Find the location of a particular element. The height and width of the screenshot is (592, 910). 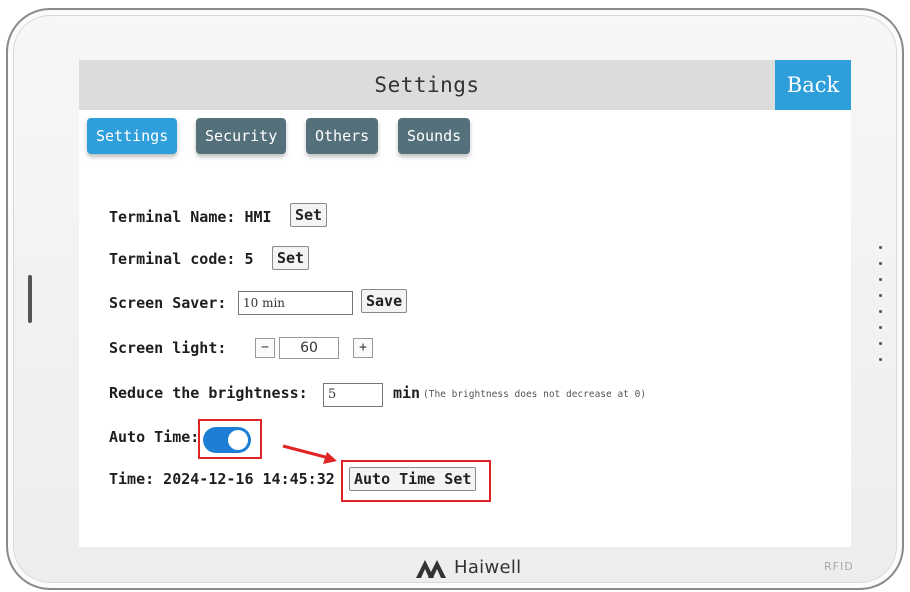

auto-time-set-highlight-box is located at coordinates (416, 481).